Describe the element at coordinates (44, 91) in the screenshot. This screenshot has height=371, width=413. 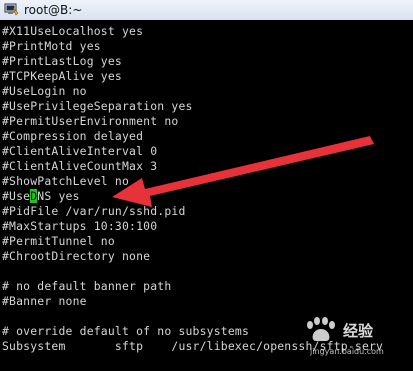
I see `terminal-line: #UseLogin no` at that location.